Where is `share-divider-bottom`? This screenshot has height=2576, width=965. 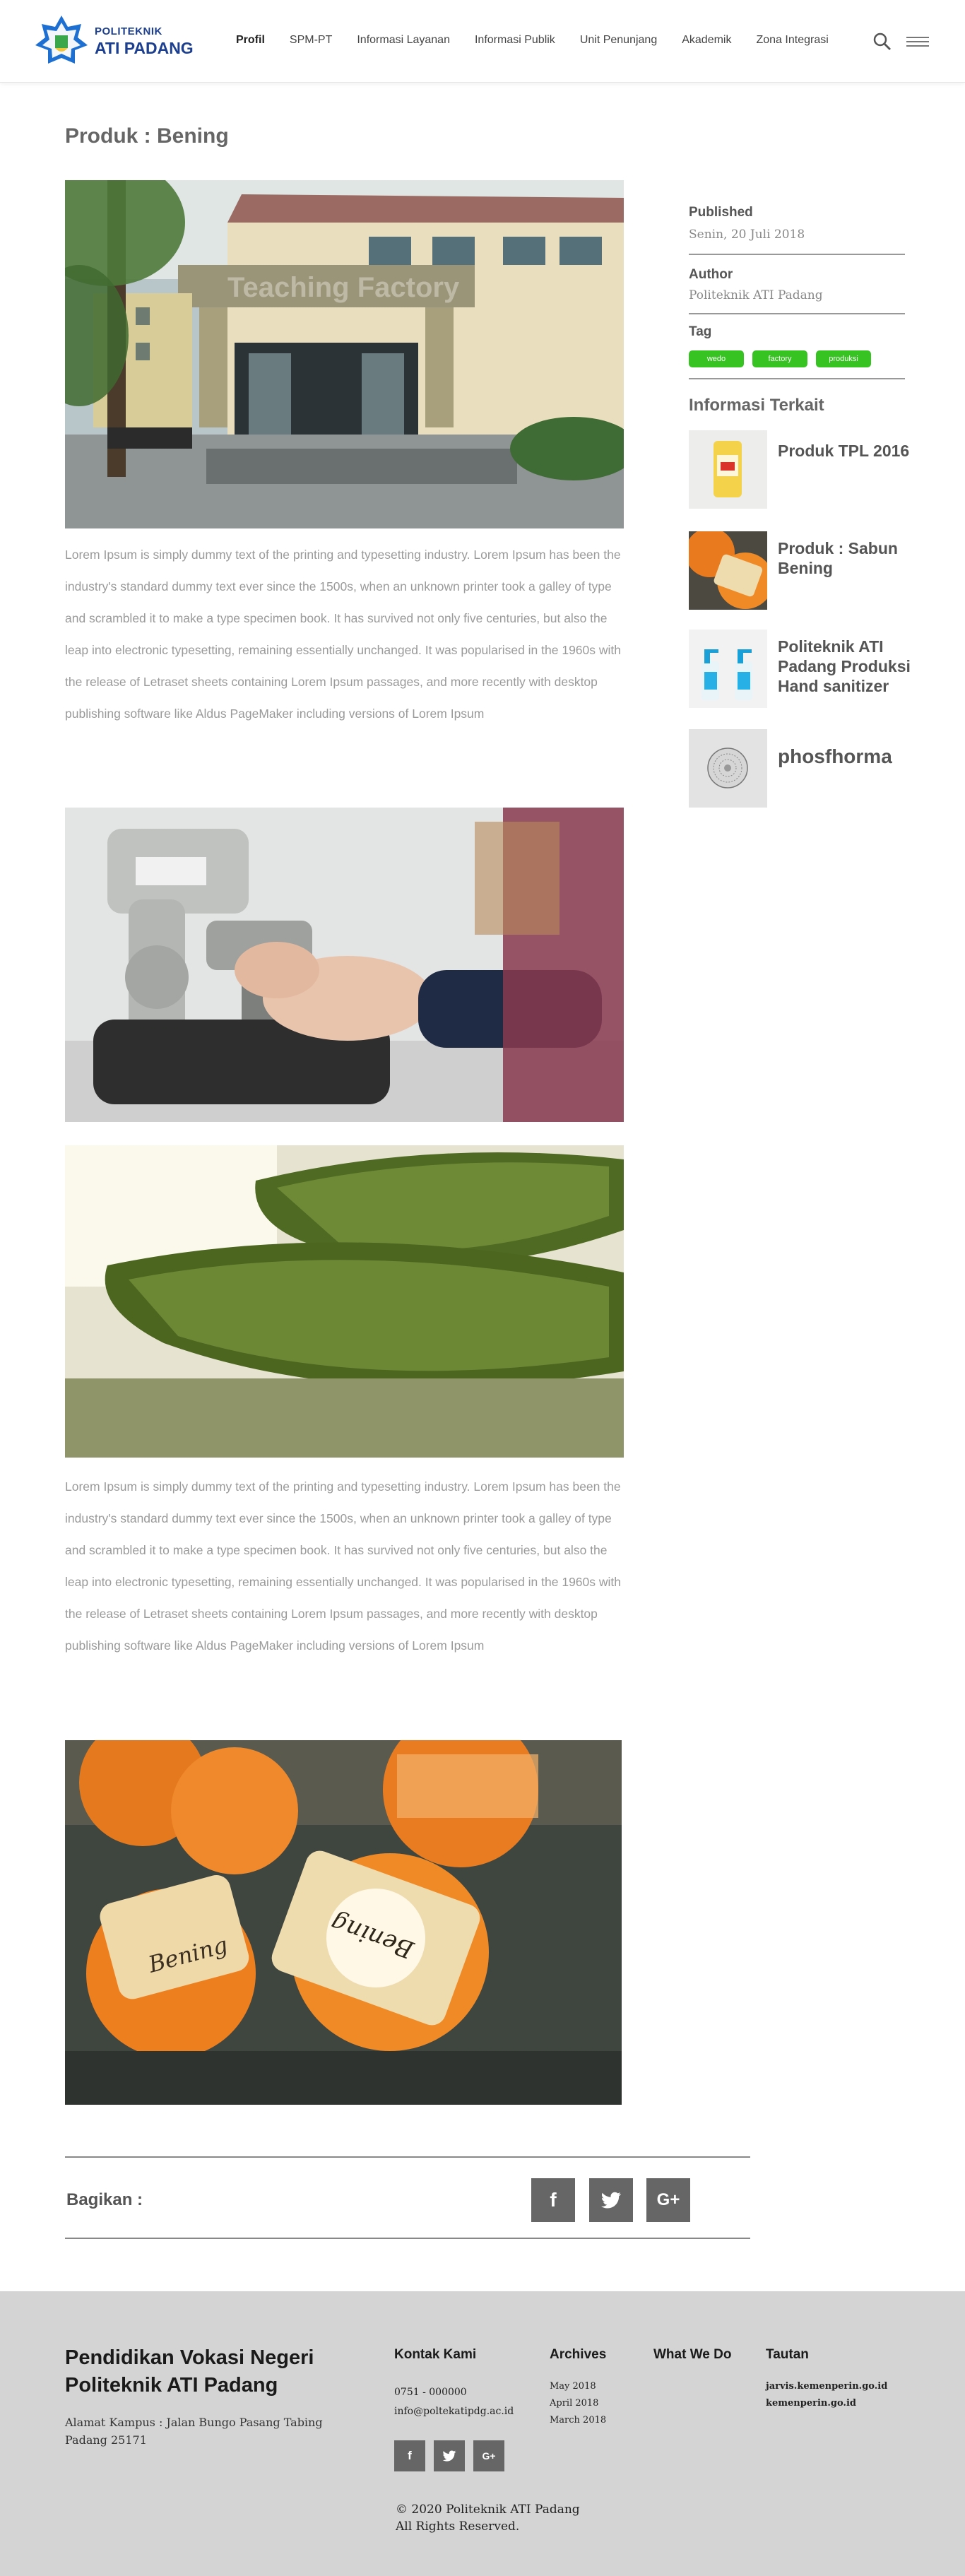 share-divider-bottom is located at coordinates (407, 2238).